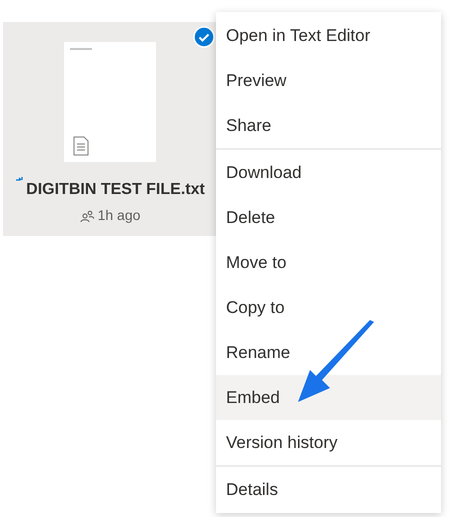 The image size is (450, 517). Describe the element at coordinates (328, 397) in the screenshot. I see `menu-item: Embed` at that location.